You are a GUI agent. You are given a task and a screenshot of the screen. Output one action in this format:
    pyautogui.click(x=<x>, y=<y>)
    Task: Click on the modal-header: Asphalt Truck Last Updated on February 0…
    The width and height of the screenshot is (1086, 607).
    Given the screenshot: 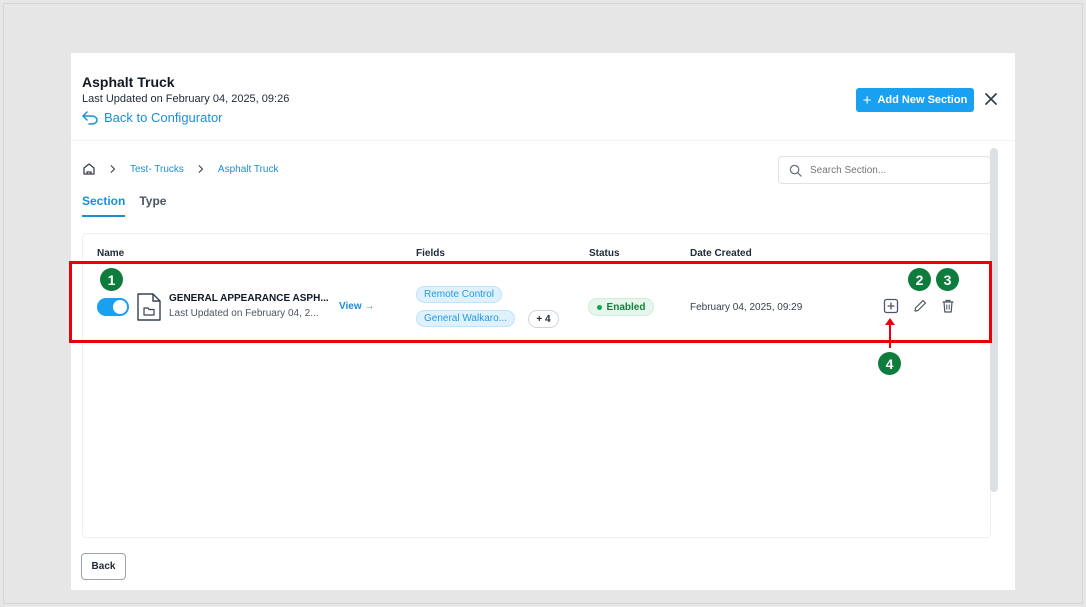 What is the action you would take?
    pyautogui.click(x=543, y=97)
    